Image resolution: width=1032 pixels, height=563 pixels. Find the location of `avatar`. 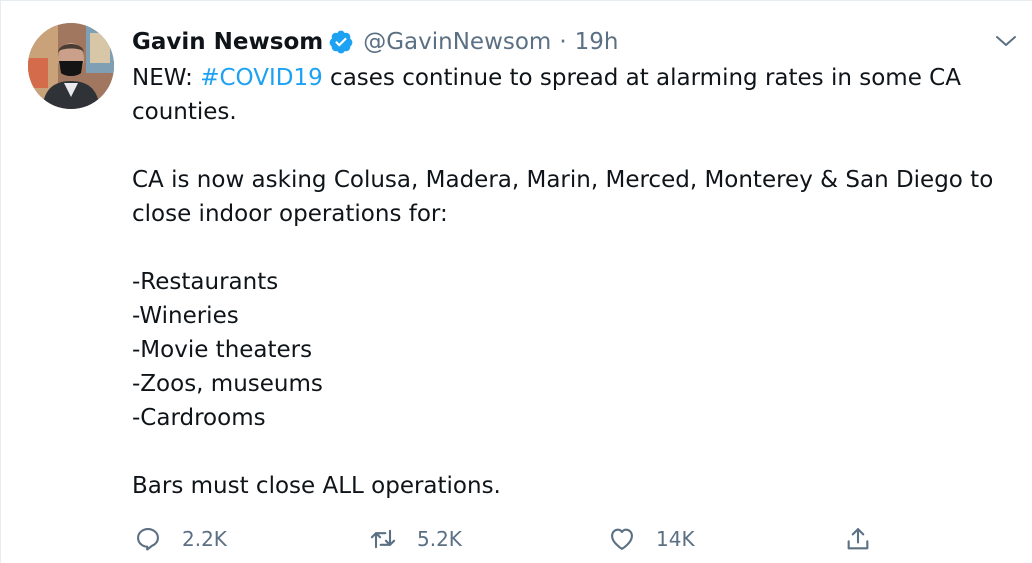

avatar is located at coordinates (71, 66).